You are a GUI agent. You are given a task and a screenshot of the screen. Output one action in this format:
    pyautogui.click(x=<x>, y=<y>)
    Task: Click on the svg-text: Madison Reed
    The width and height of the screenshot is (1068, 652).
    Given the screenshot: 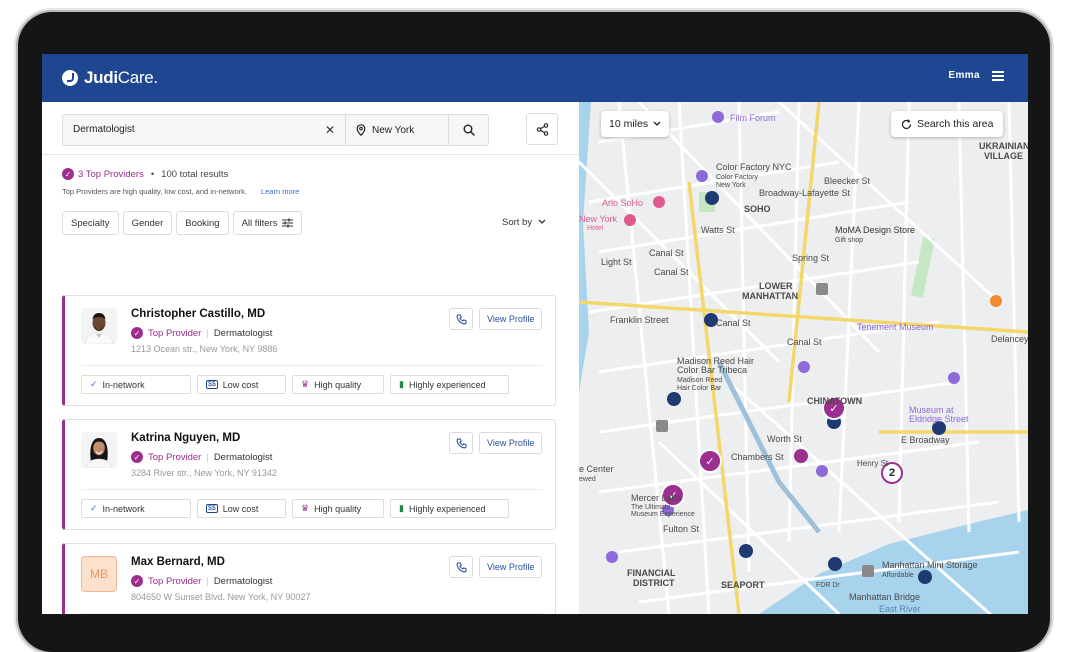 What is the action you would take?
    pyautogui.click(x=699, y=380)
    